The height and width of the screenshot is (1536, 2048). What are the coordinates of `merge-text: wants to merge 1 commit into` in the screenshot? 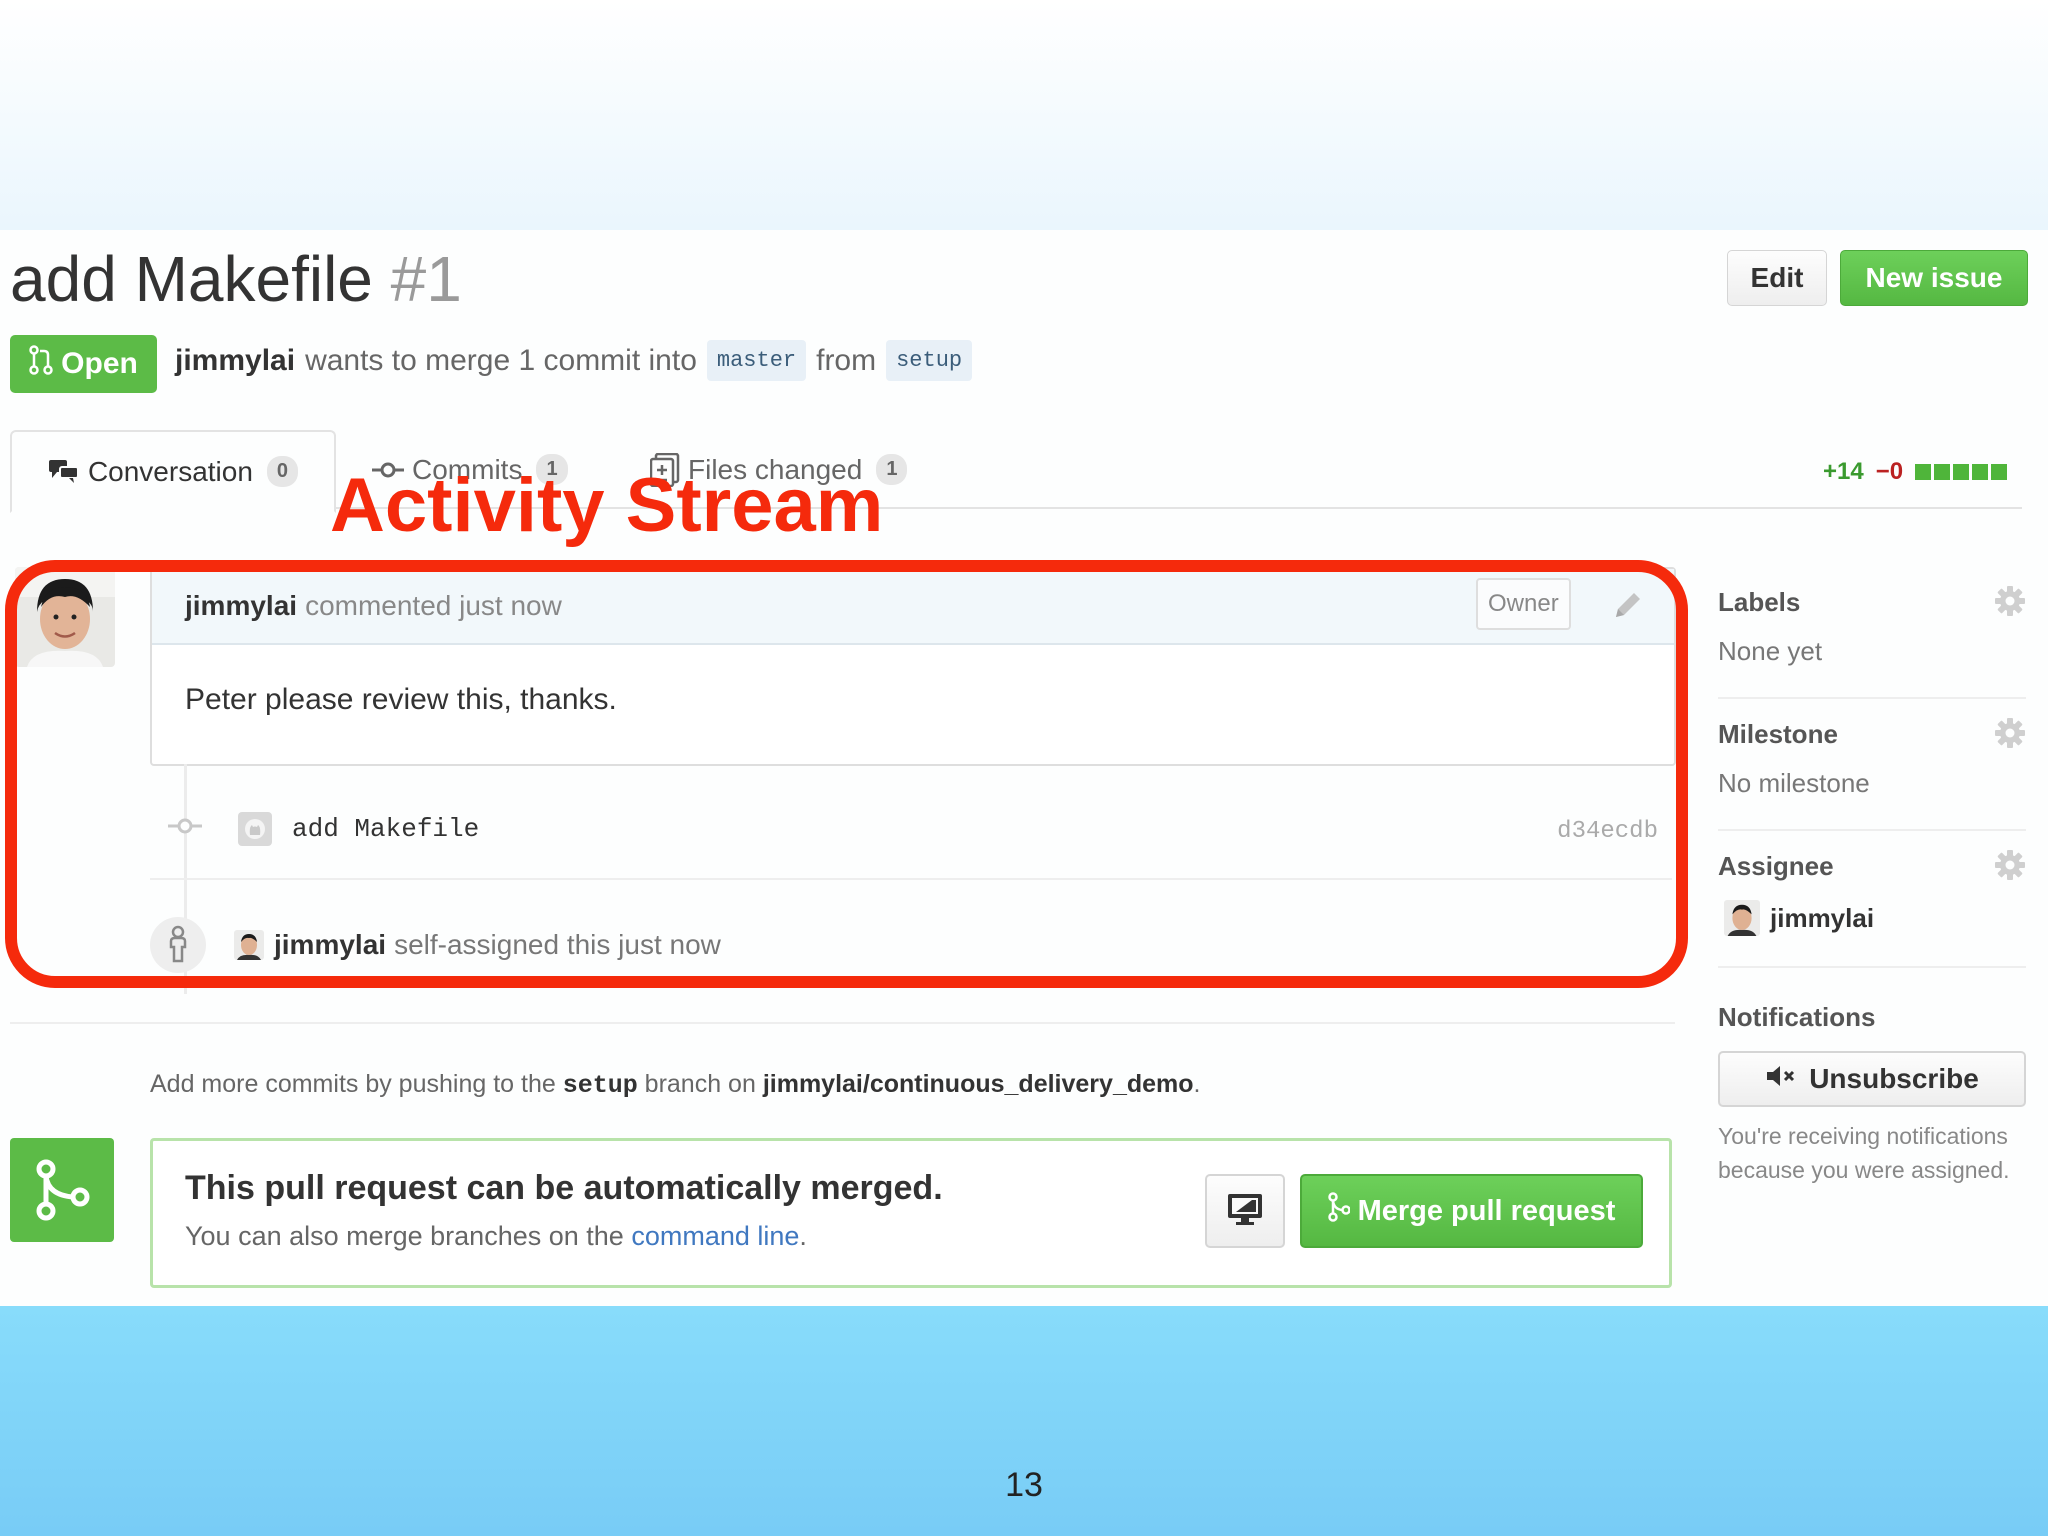 It's located at (501, 360).